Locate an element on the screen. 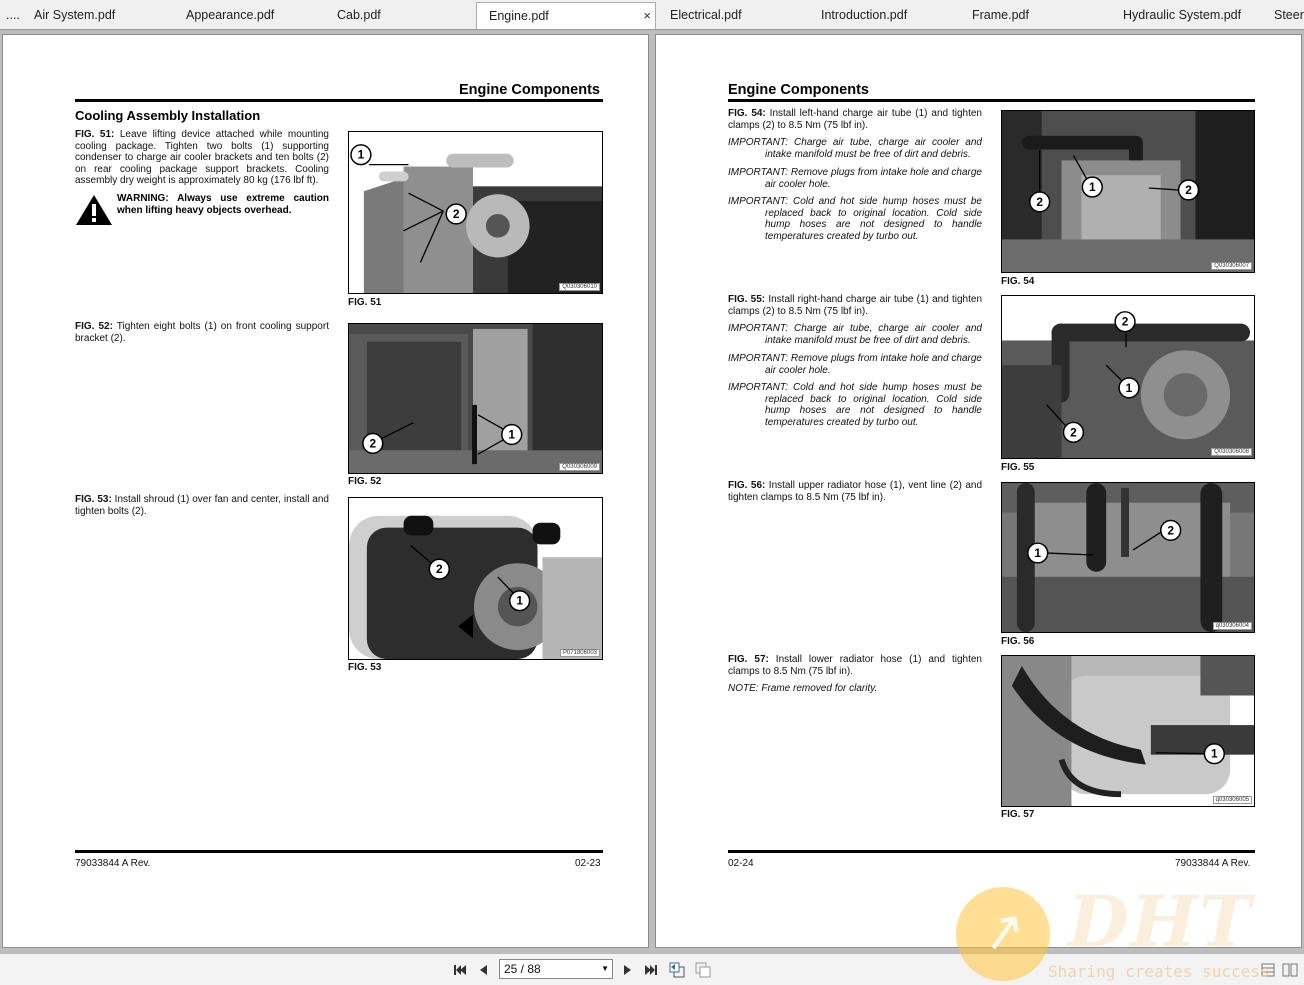  fig-label: FIG. 51: is located at coordinates (95, 134).